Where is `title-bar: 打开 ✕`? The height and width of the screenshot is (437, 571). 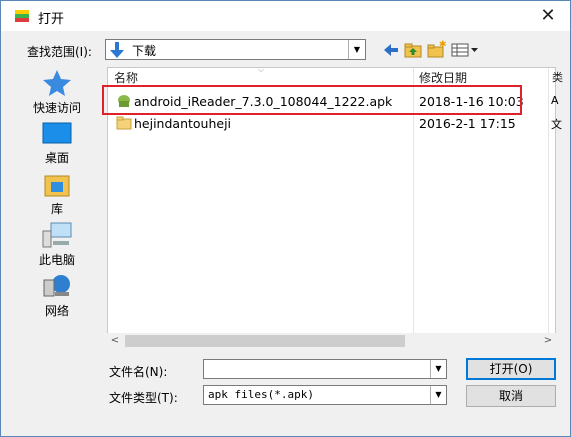 title-bar: 打开 ✕ is located at coordinates (285, 16).